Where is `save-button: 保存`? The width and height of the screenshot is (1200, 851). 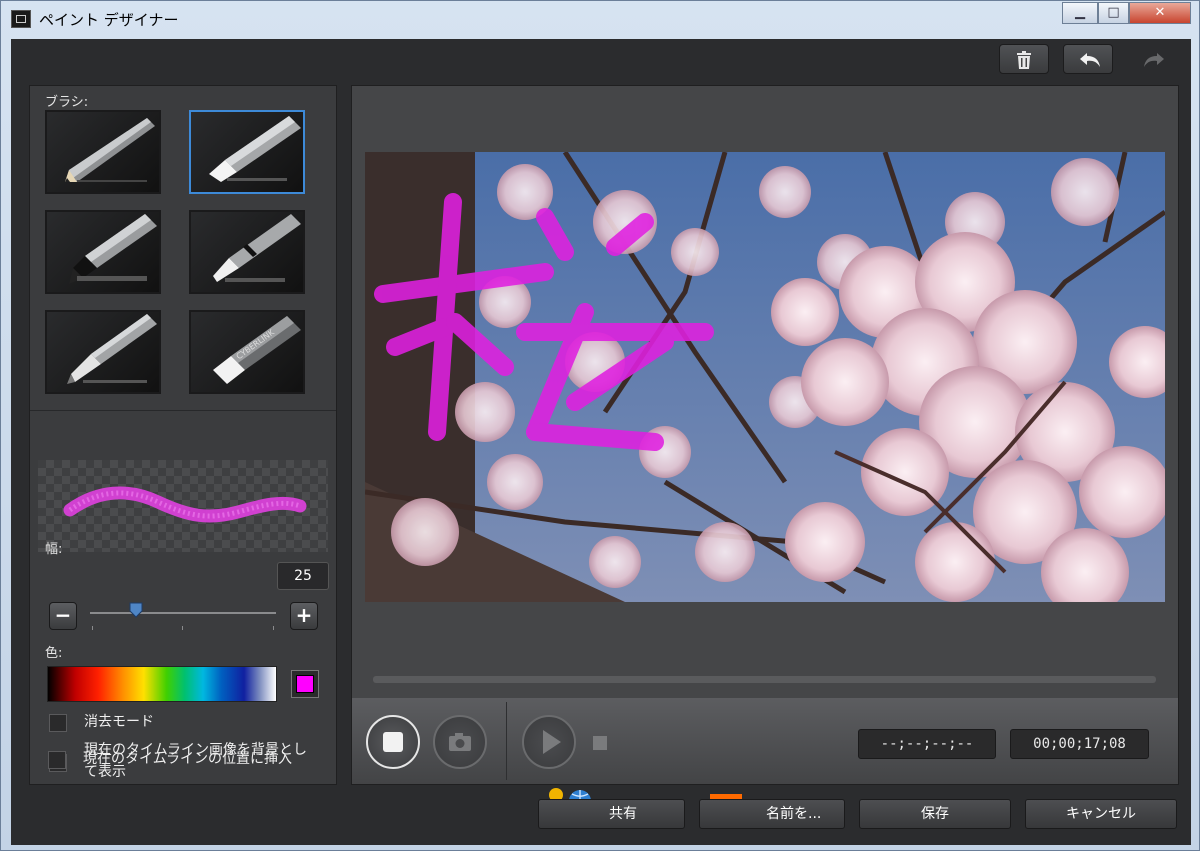 save-button: 保存 is located at coordinates (935, 814).